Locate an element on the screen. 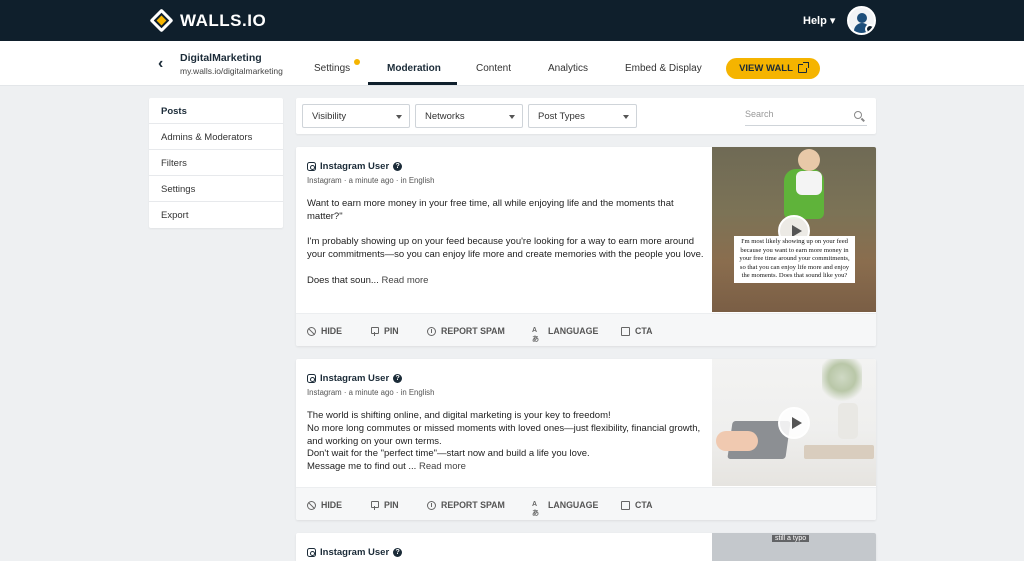 The width and height of the screenshot is (1024, 561). top-bar: WALLS.IO Help ▾ is located at coordinates (512, 20).